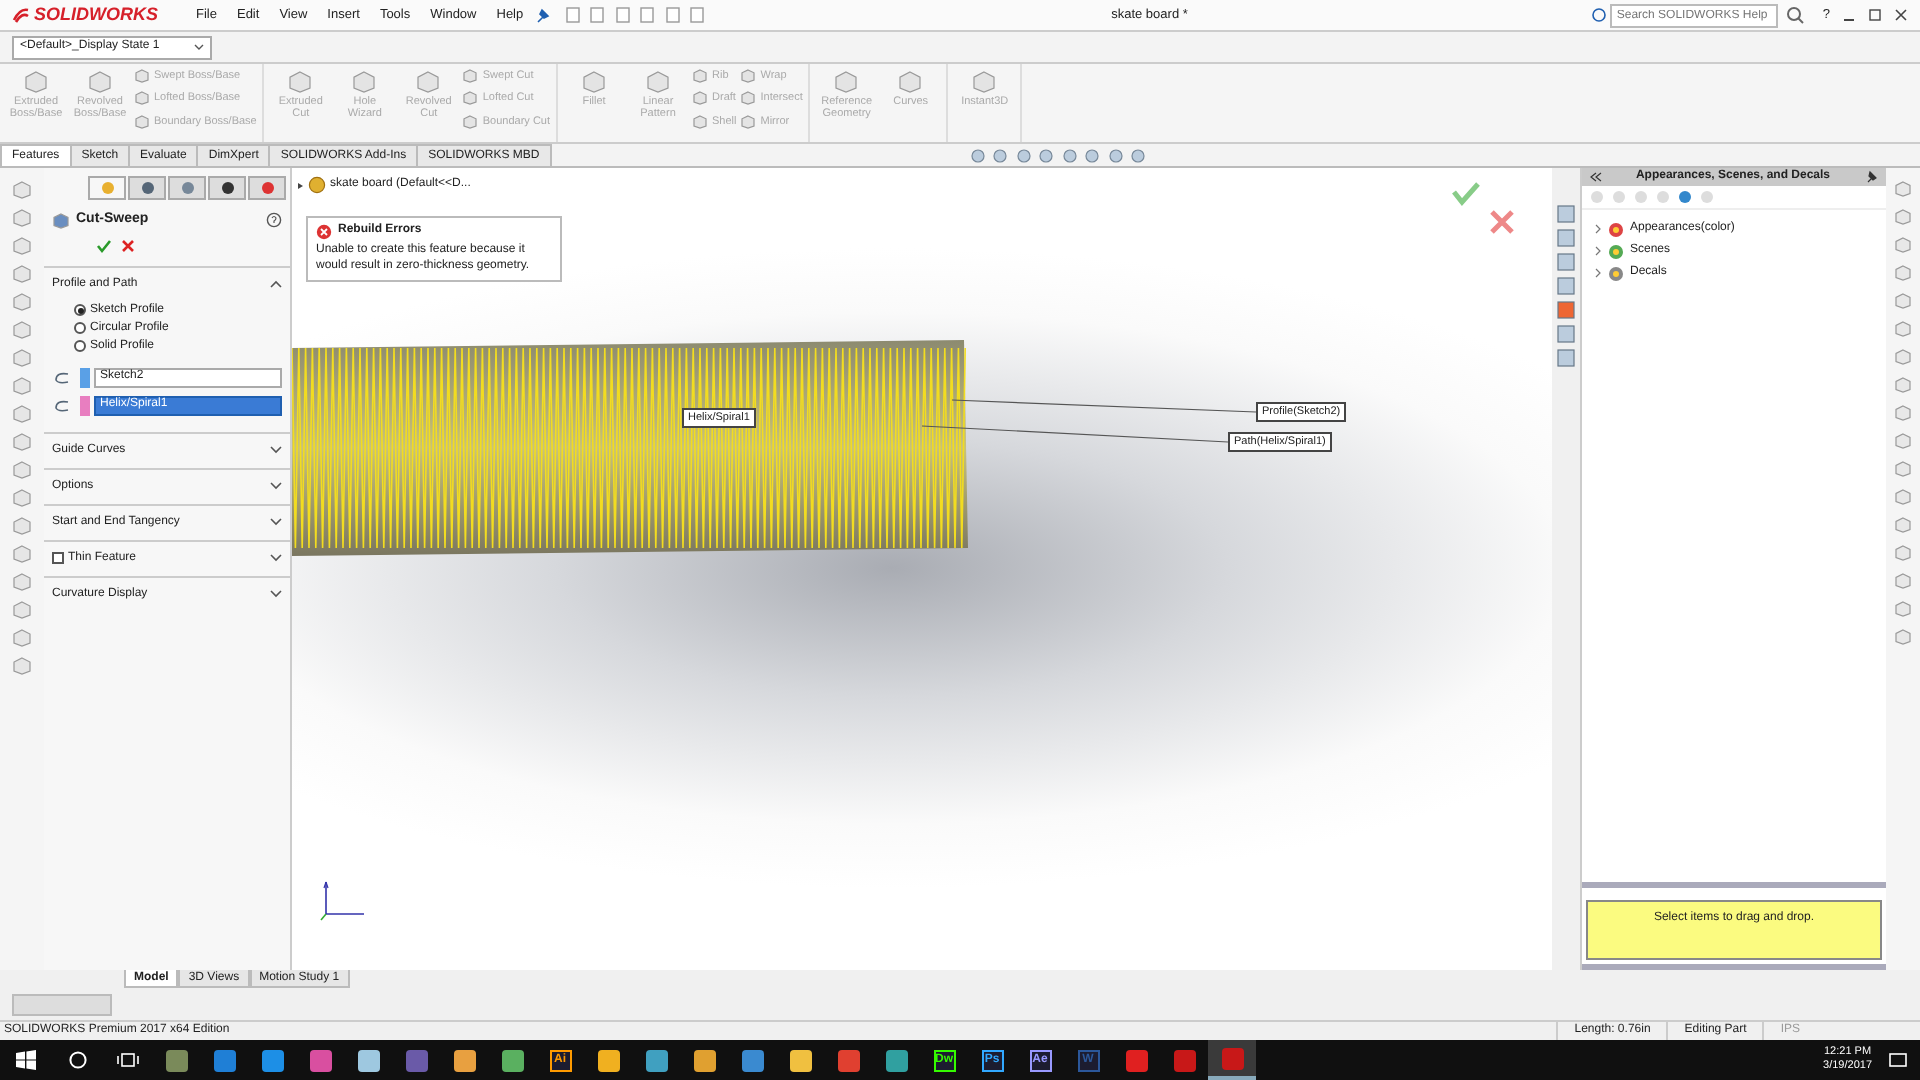 This screenshot has width=1920, height=1080. I want to click on confirm-checkmark-icon, so click(1466, 194).